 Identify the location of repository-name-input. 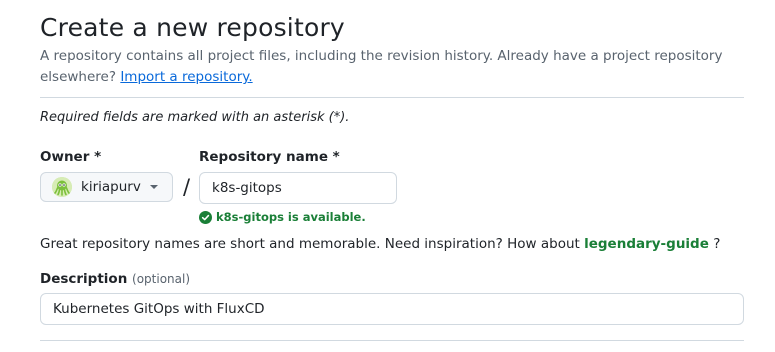
(298, 188).